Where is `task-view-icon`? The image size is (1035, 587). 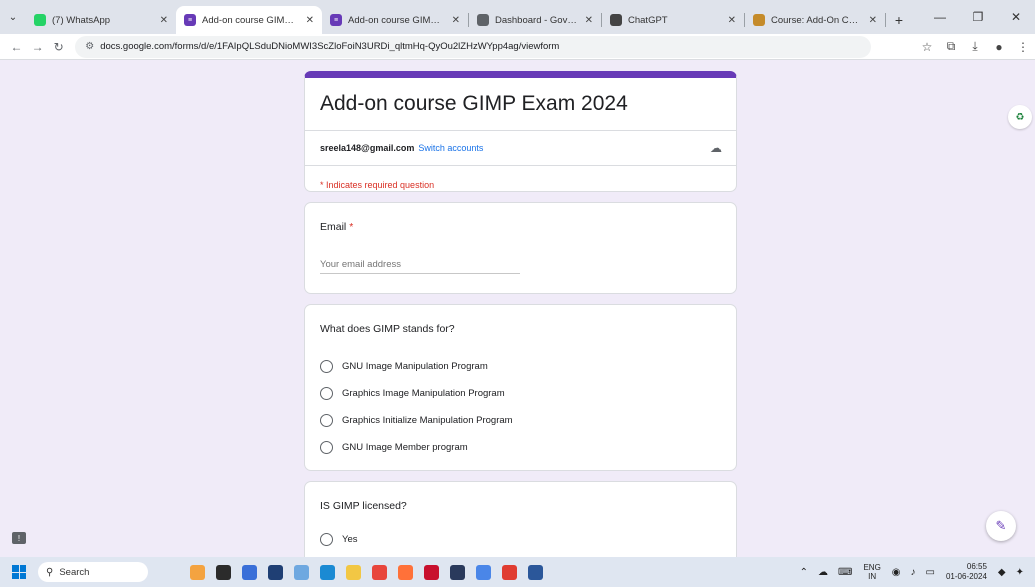 task-view-icon is located at coordinates (223, 572).